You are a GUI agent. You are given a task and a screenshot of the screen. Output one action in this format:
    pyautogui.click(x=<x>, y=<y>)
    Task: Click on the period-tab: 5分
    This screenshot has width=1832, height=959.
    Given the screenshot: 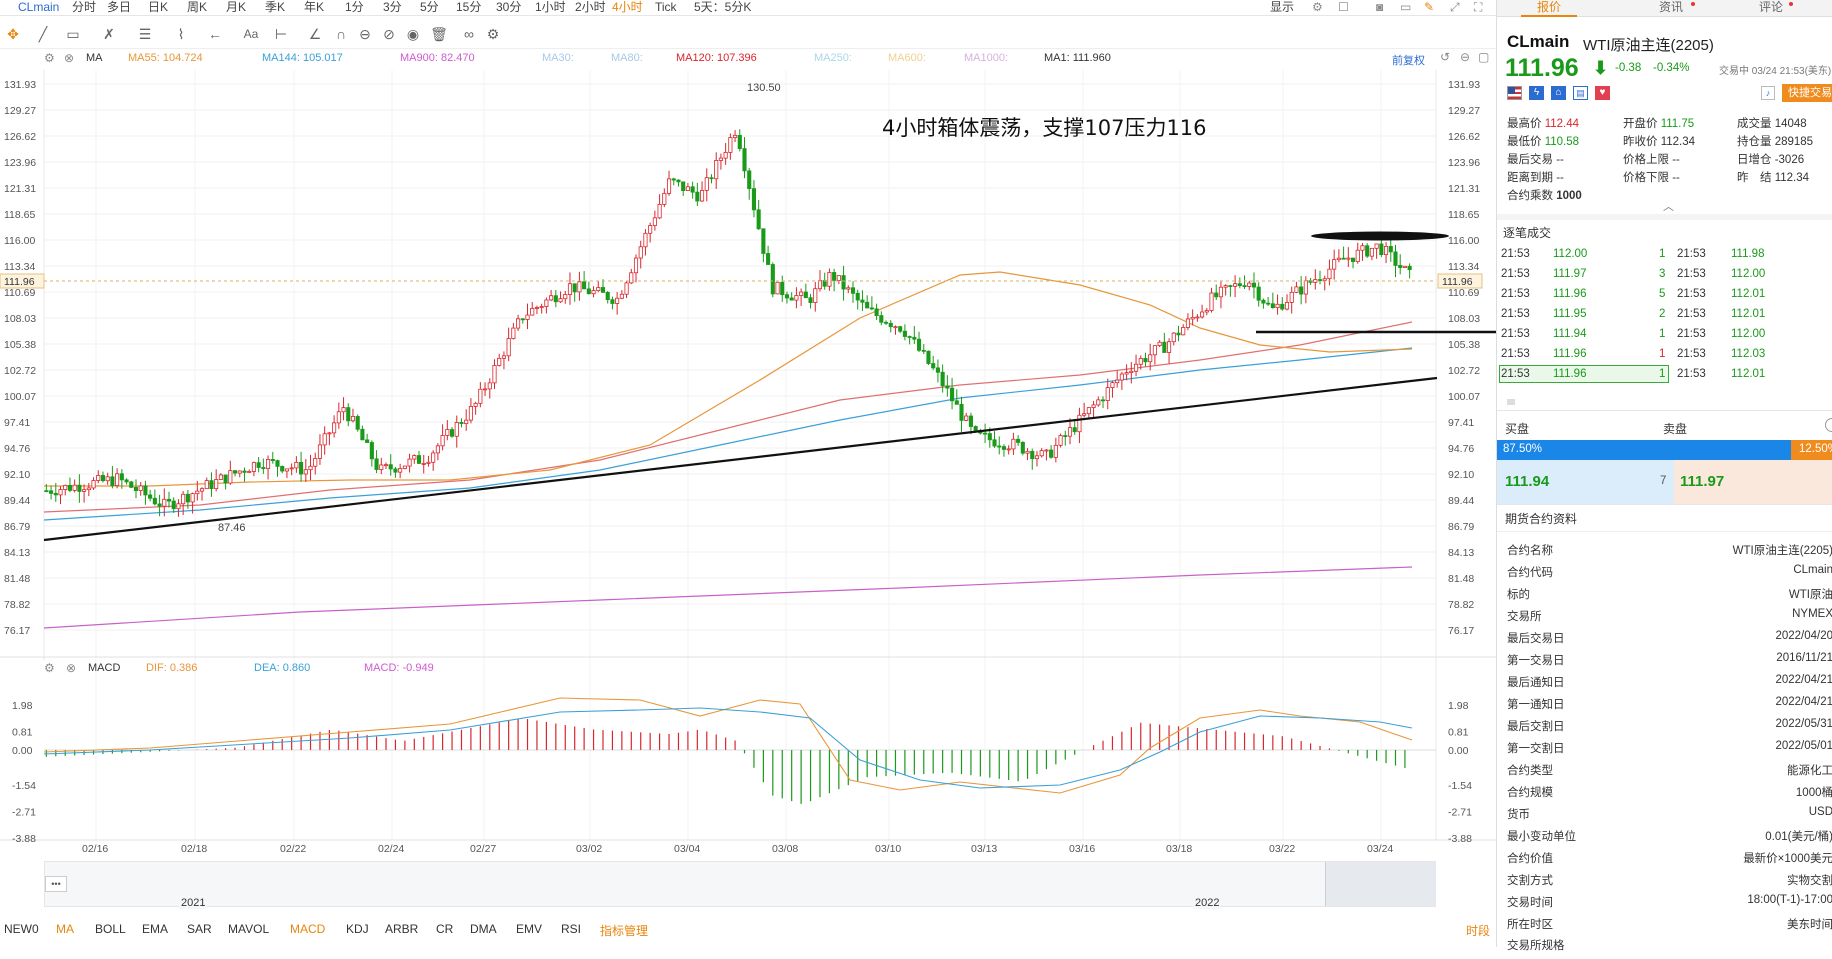 What is the action you would take?
    pyautogui.click(x=429, y=8)
    